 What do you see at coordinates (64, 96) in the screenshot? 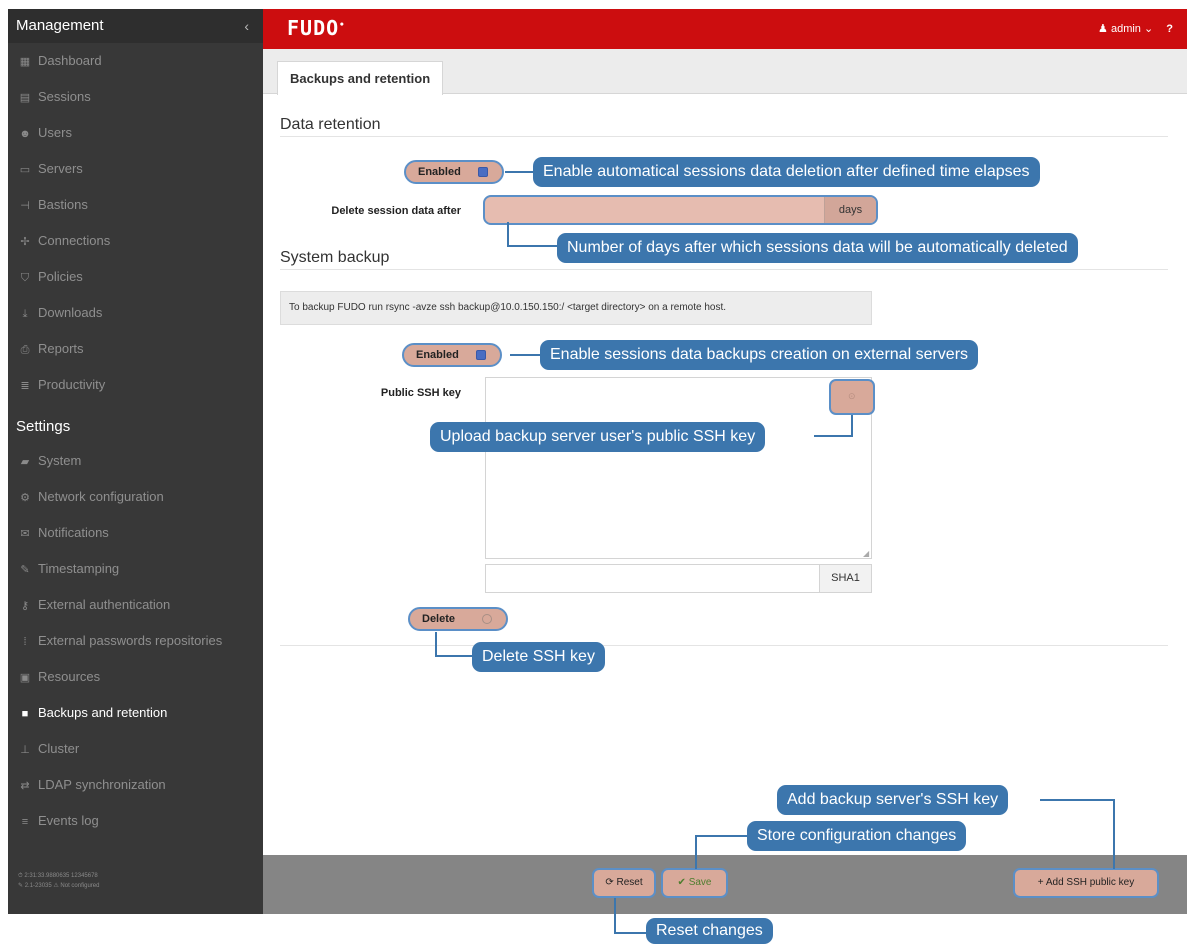
I see `sidebar-item-label: Sessions` at bounding box center [64, 96].